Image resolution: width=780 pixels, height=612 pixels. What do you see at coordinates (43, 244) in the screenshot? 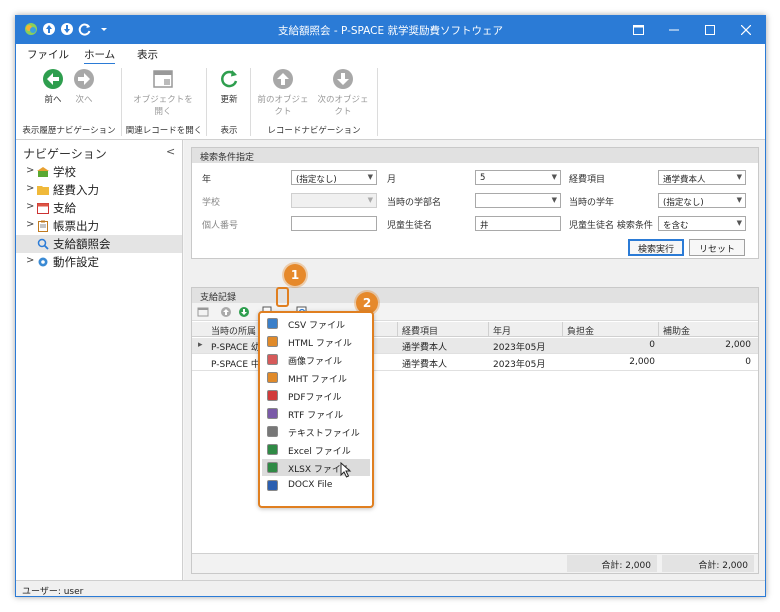
I see `search-icon` at bounding box center [43, 244].